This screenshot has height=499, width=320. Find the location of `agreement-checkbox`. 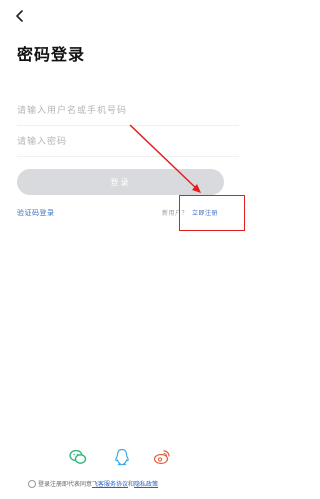

agreement-checkbox is located at coordinates (32, 484).